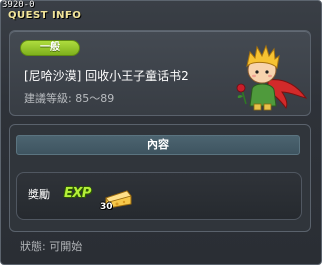 This screenshot has height=265, width=322. Describe the element at coordinates (69, 98) in the screenshot. I see `recommended-level: 建議等級: 85～89` at that location.